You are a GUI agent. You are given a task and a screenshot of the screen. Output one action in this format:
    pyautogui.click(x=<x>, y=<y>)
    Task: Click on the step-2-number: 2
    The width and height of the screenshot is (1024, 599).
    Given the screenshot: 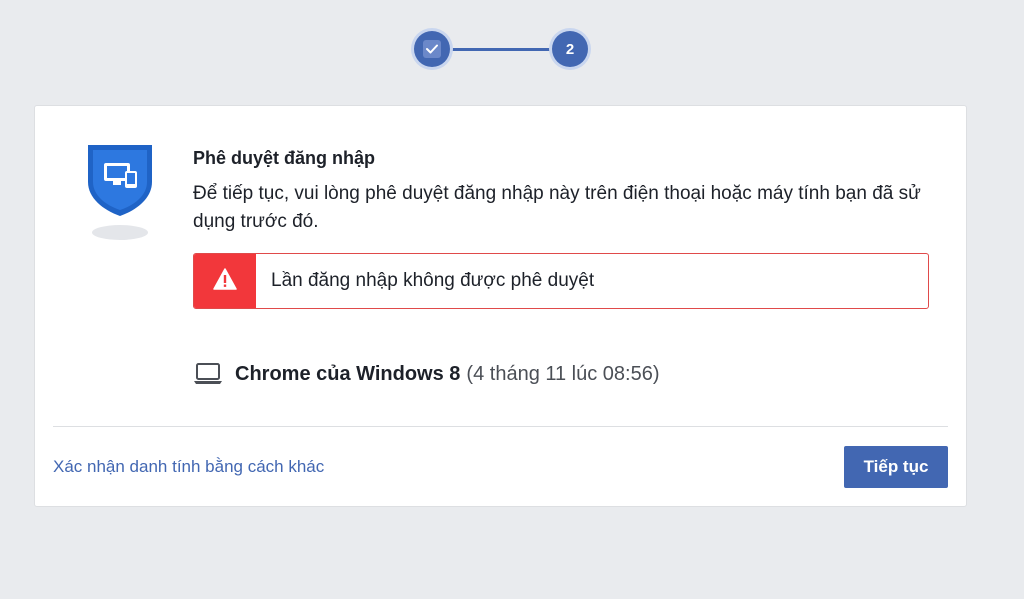 What is the action you would take?
    pyautogui.click(x=570, y=49)
    